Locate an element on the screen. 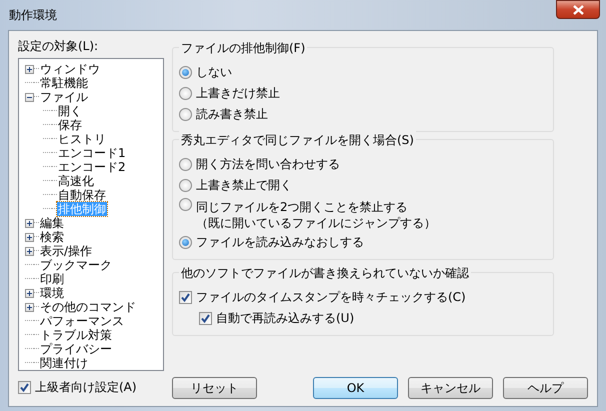 This screenshot has height=411, width=606. tree-item: パフォーマンス is located at coordinates (82, 321).